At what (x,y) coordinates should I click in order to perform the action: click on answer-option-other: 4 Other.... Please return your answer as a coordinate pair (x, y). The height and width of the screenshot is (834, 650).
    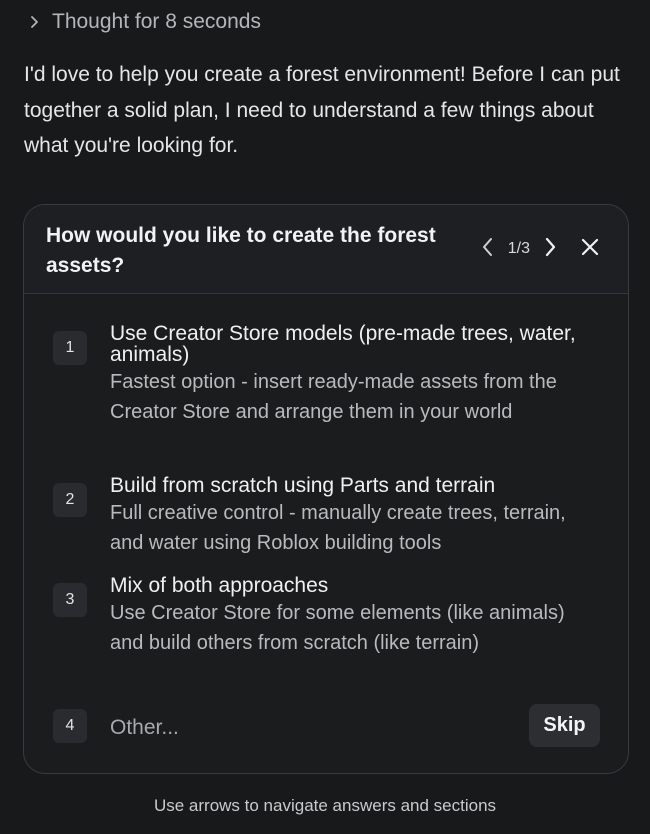
    Looking at the image, I should click on (328, 729).